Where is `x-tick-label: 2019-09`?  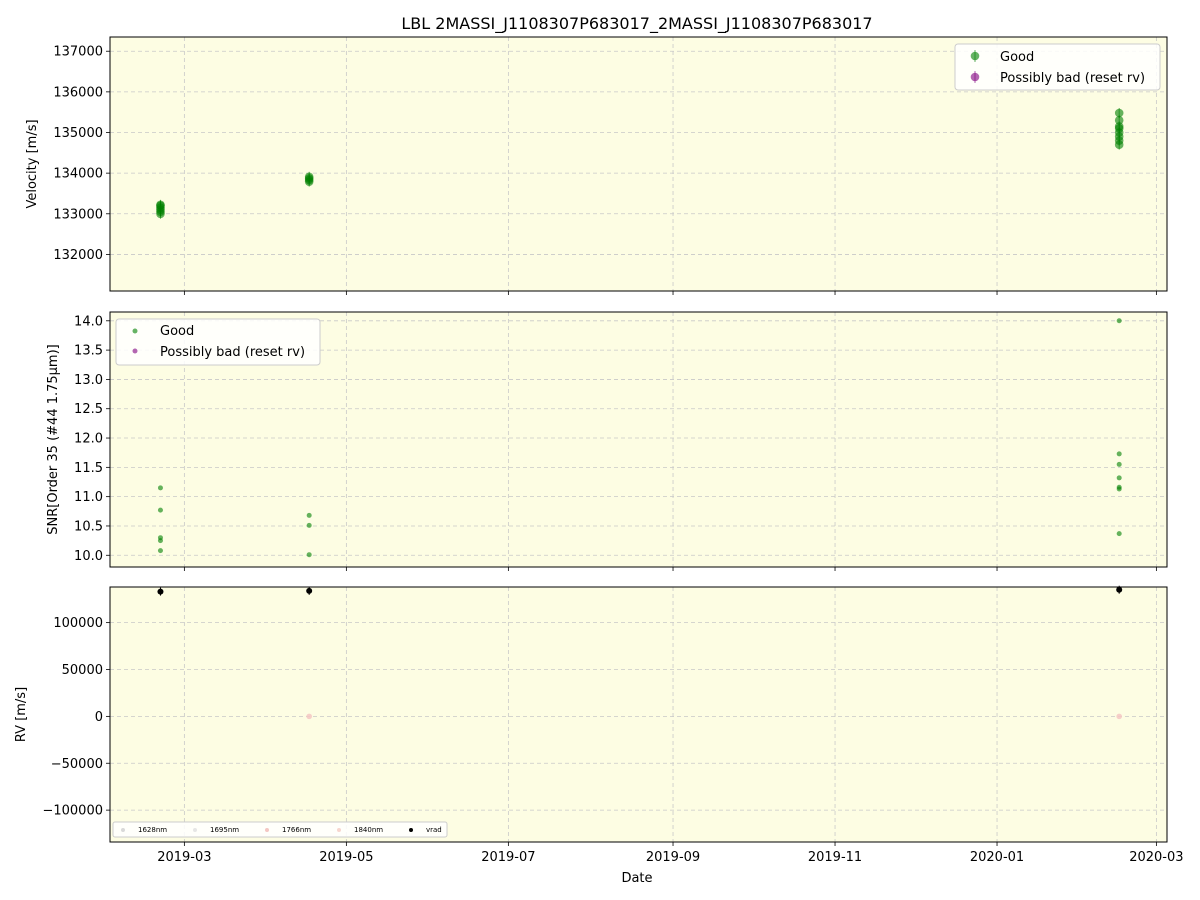 x-tick-label: 2019-09 is located at coordinates (673, 857).